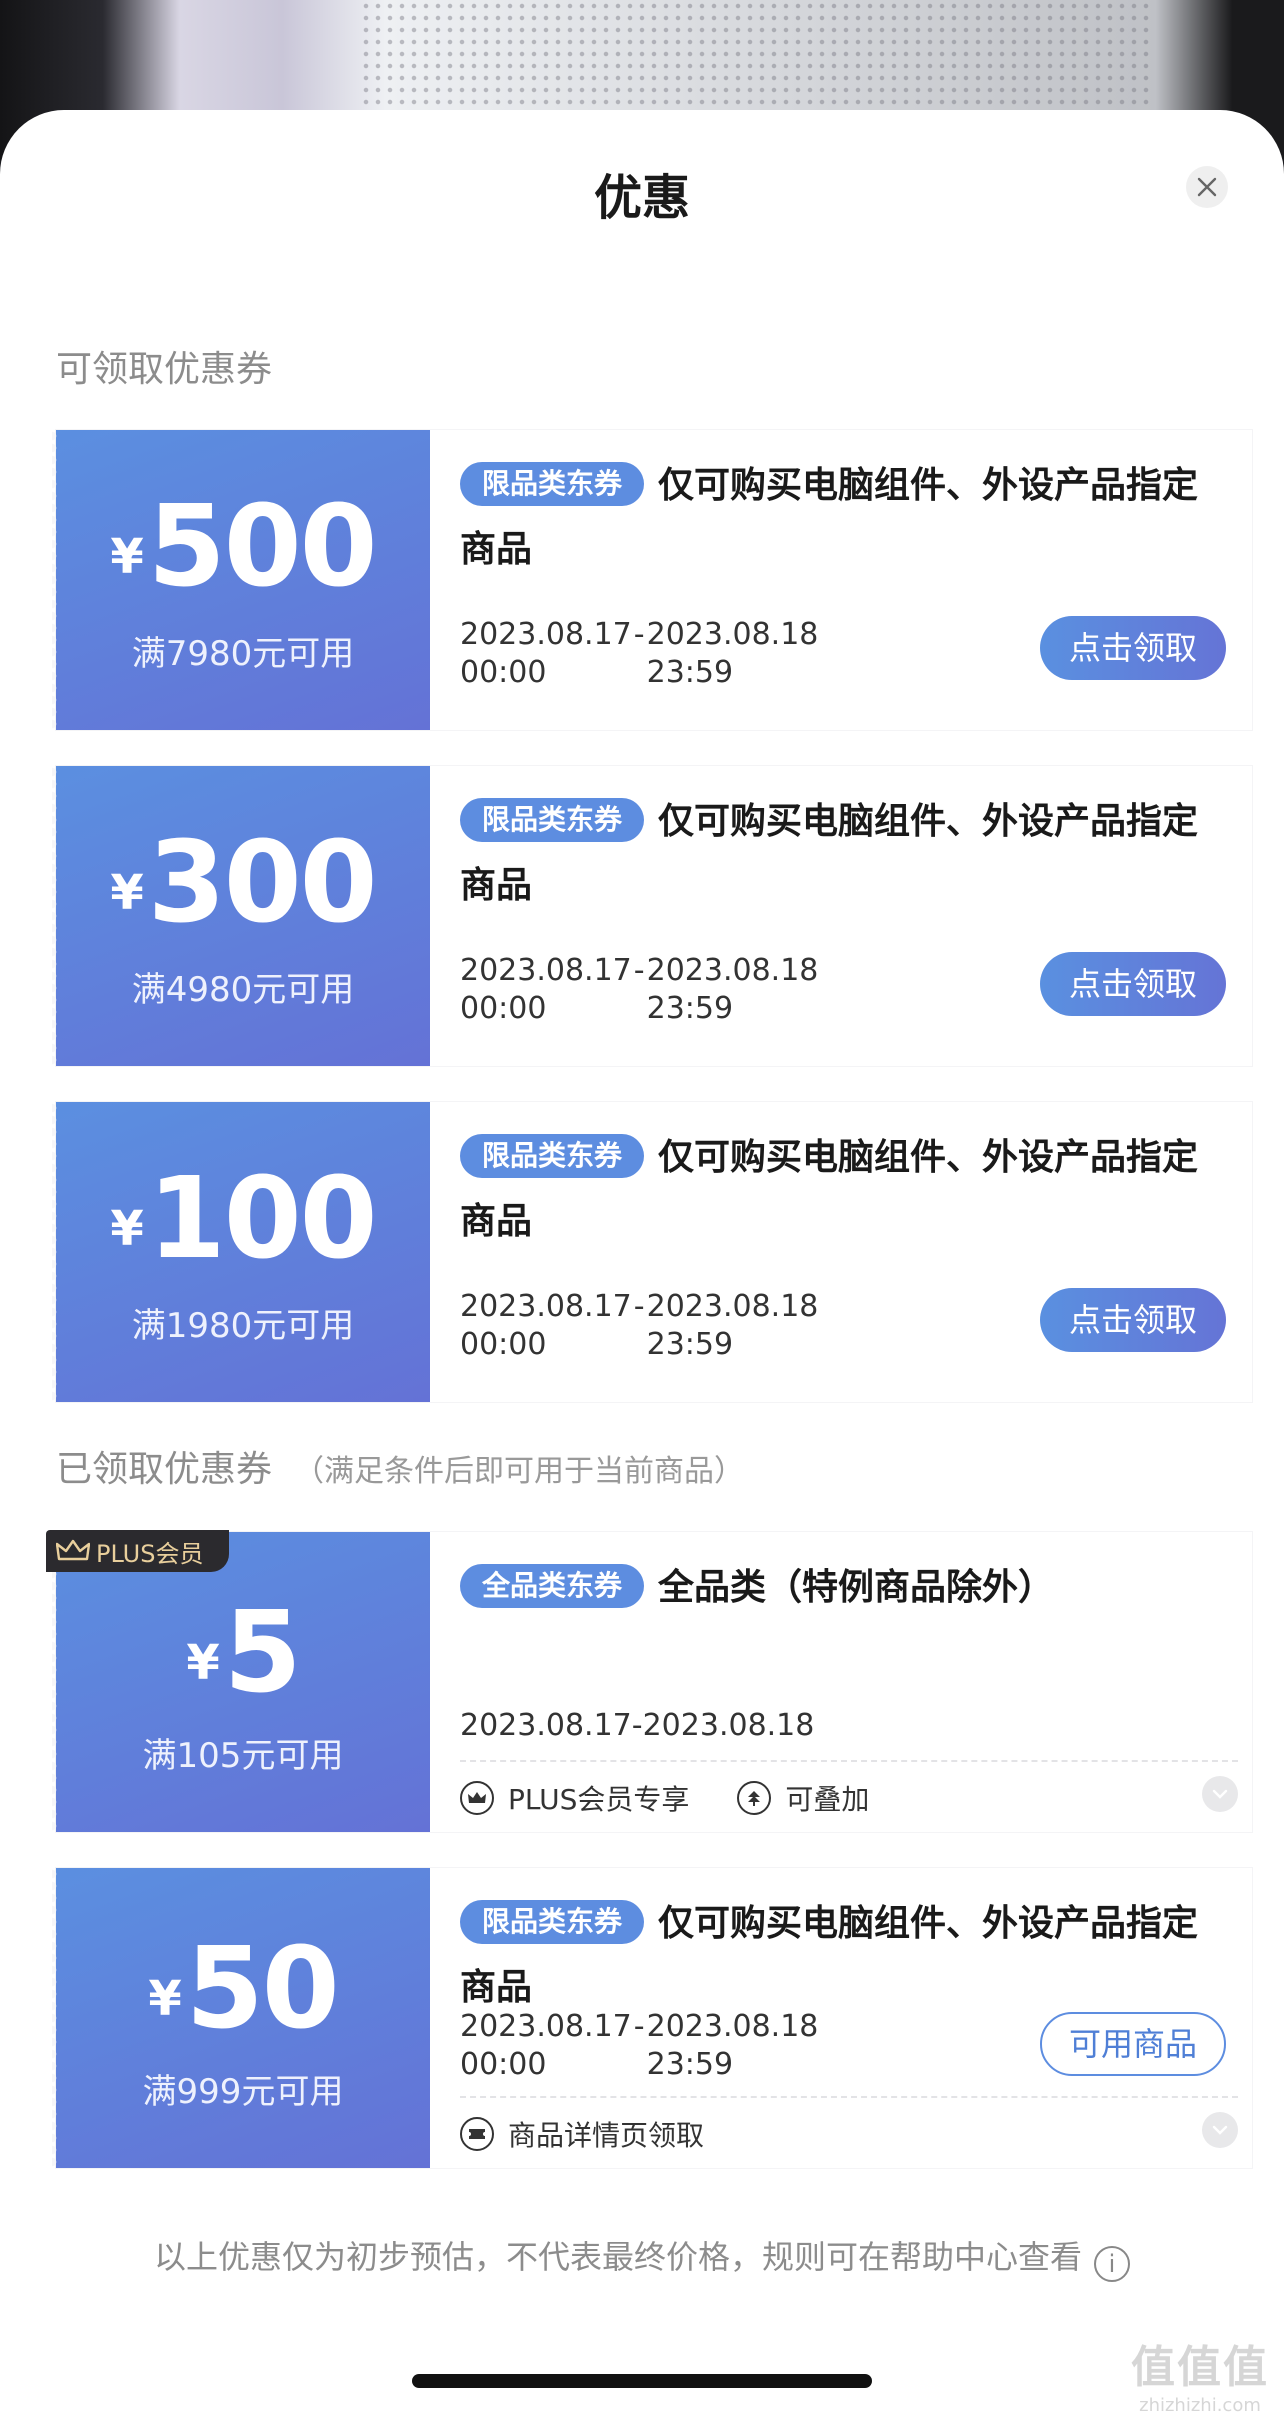 The width and height of the screenshot is (1284, 2417). I want to click on coupon-value-panel: ¥50 满999元可用, so click(241, 2018).